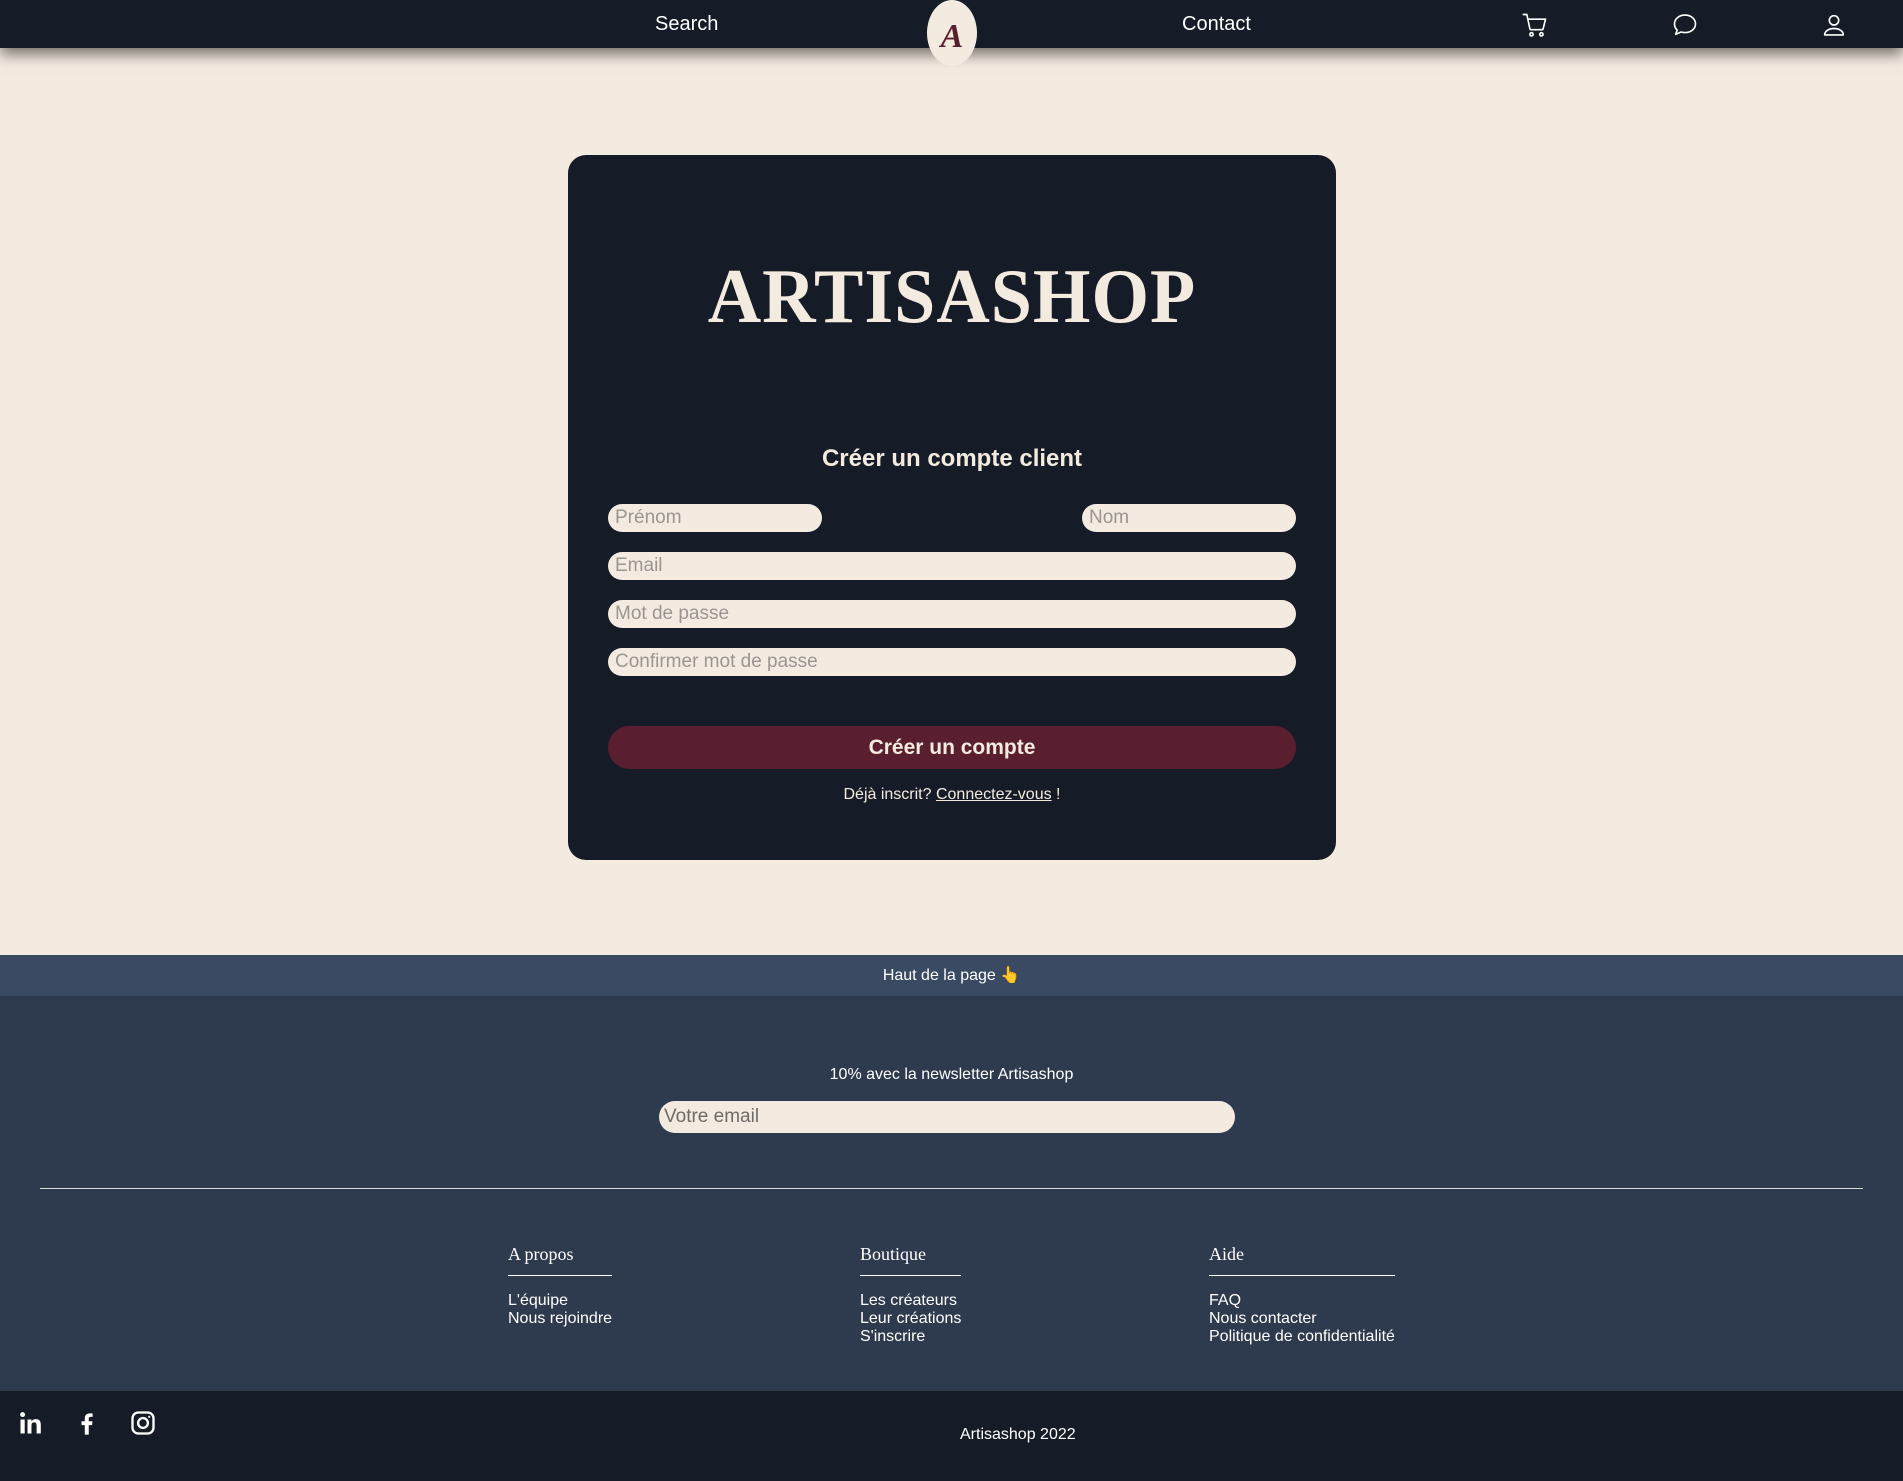  Describe the element at coordinates (951, 1074) in the screenshot. I see `newsletter-text: 10% avec la newsletter Artisashop` at that location.